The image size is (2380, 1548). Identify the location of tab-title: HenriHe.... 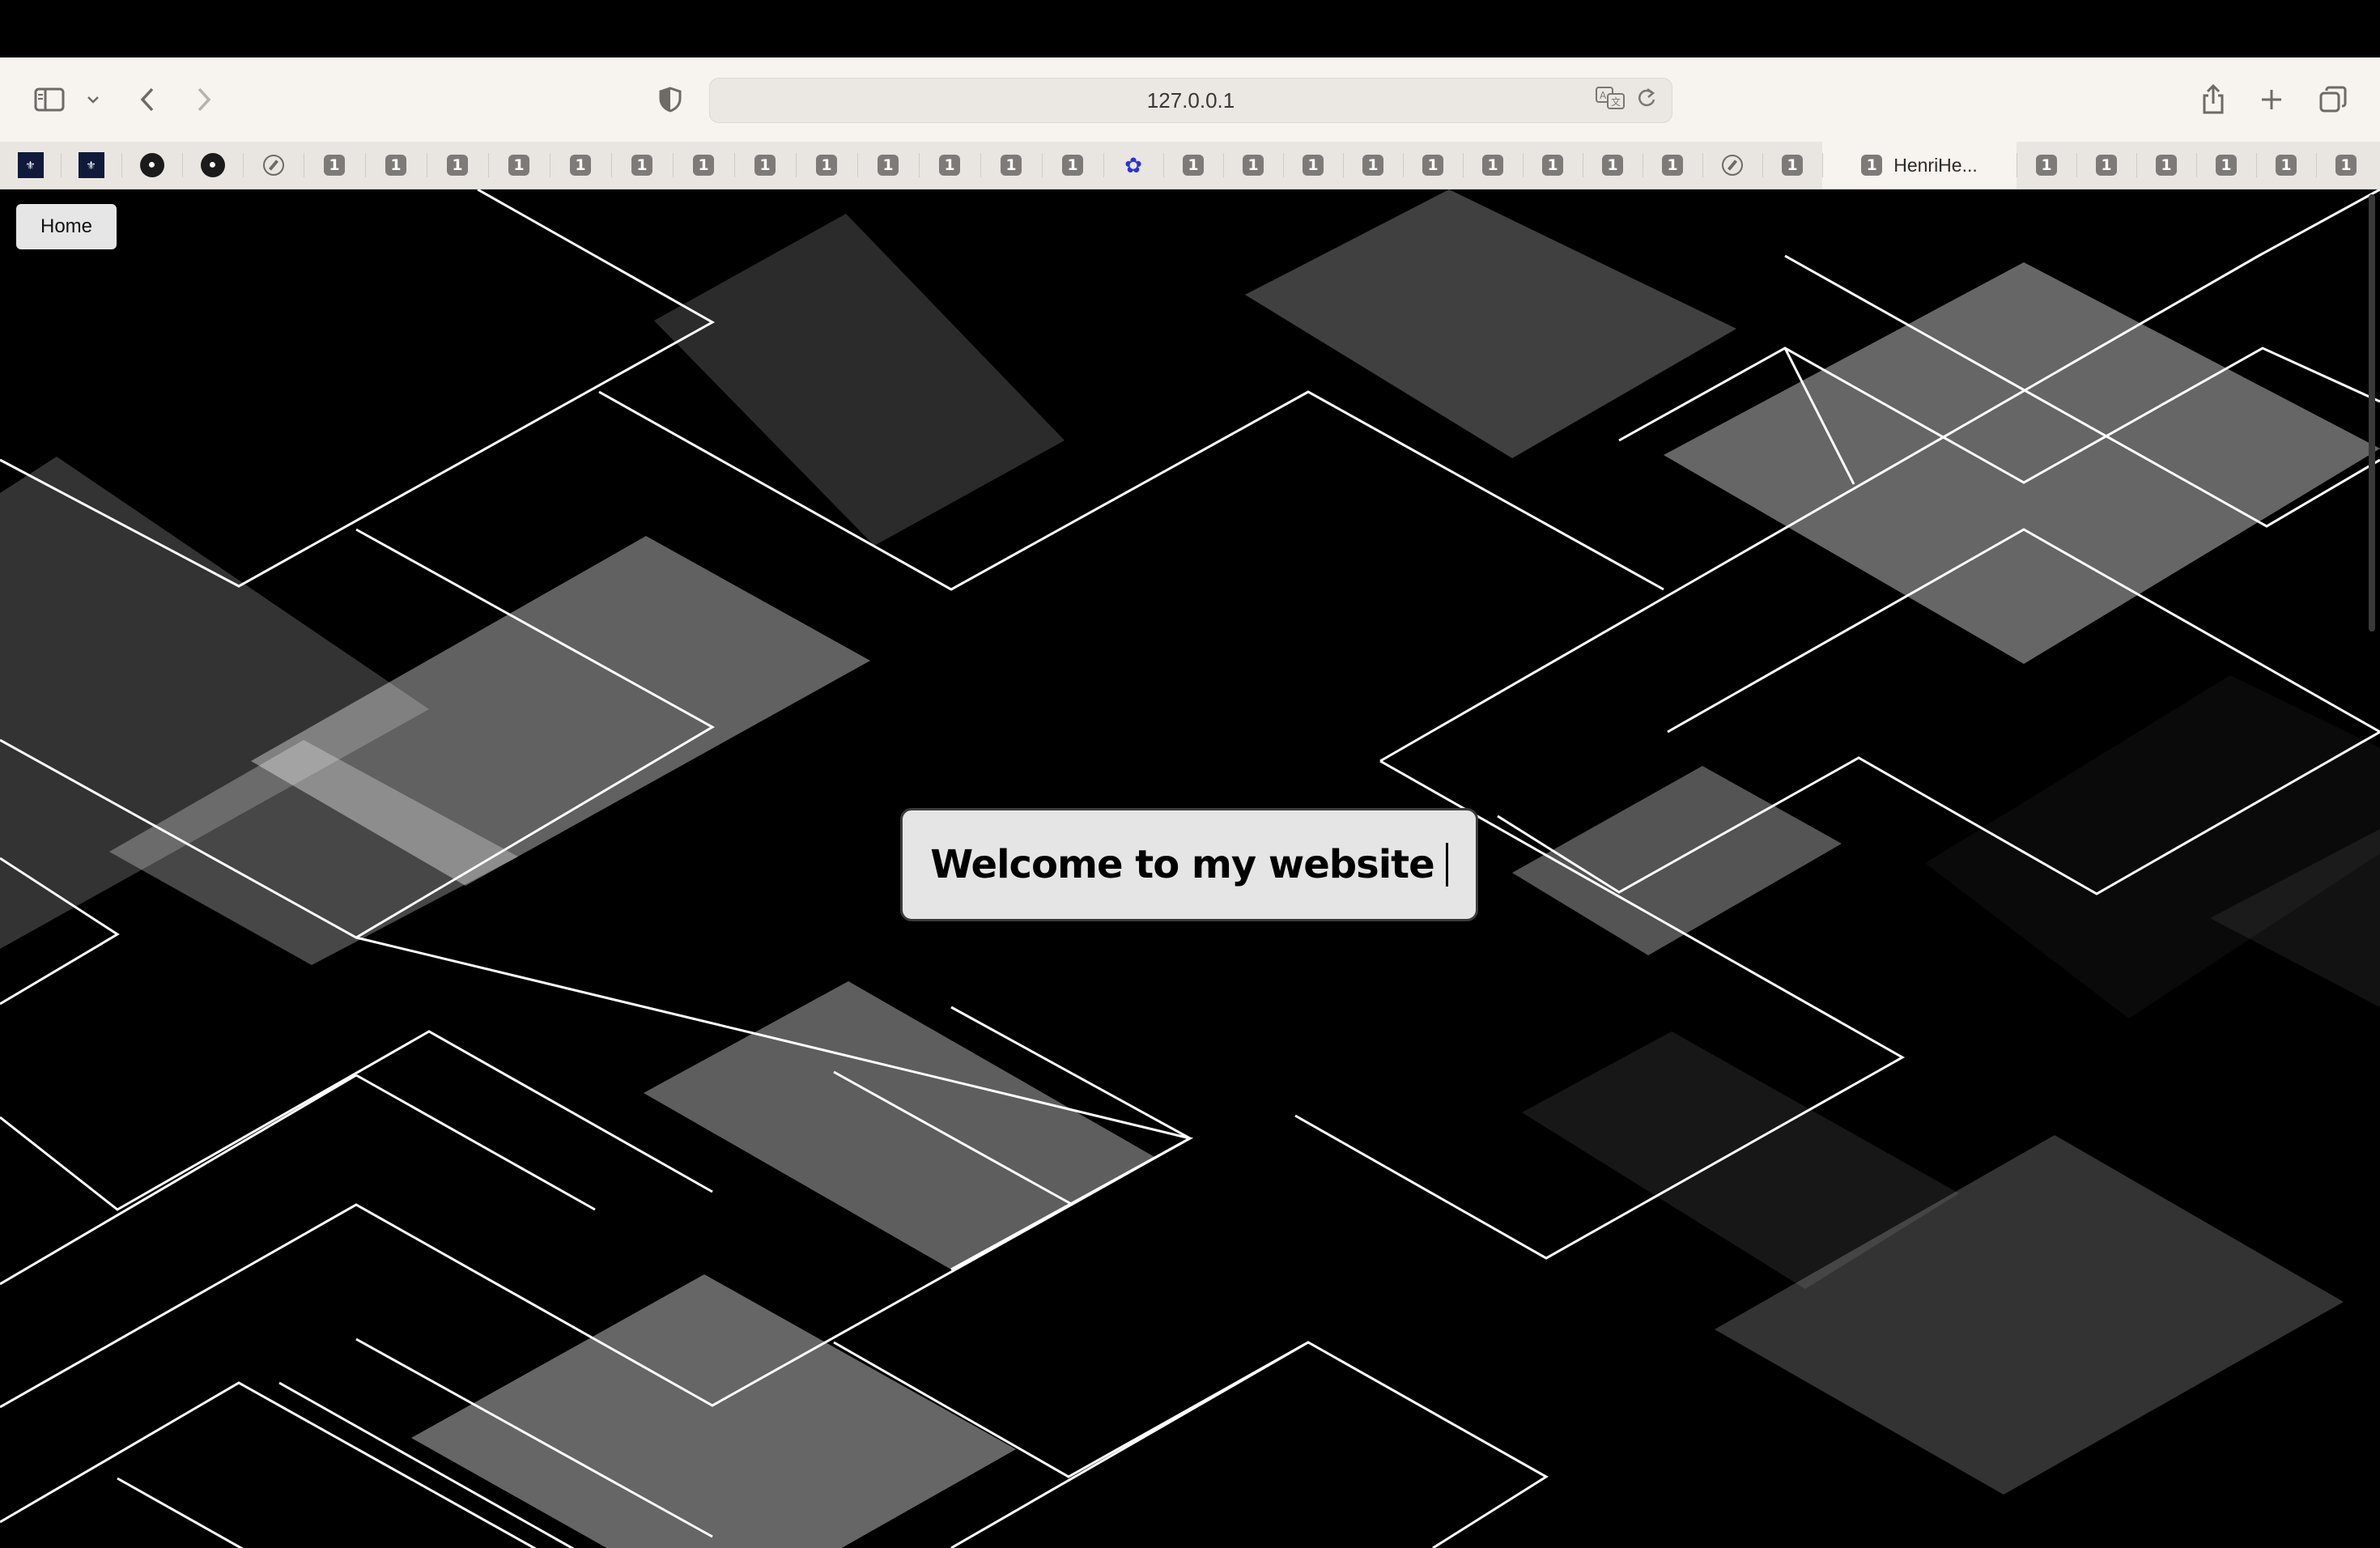
(1935, 165).